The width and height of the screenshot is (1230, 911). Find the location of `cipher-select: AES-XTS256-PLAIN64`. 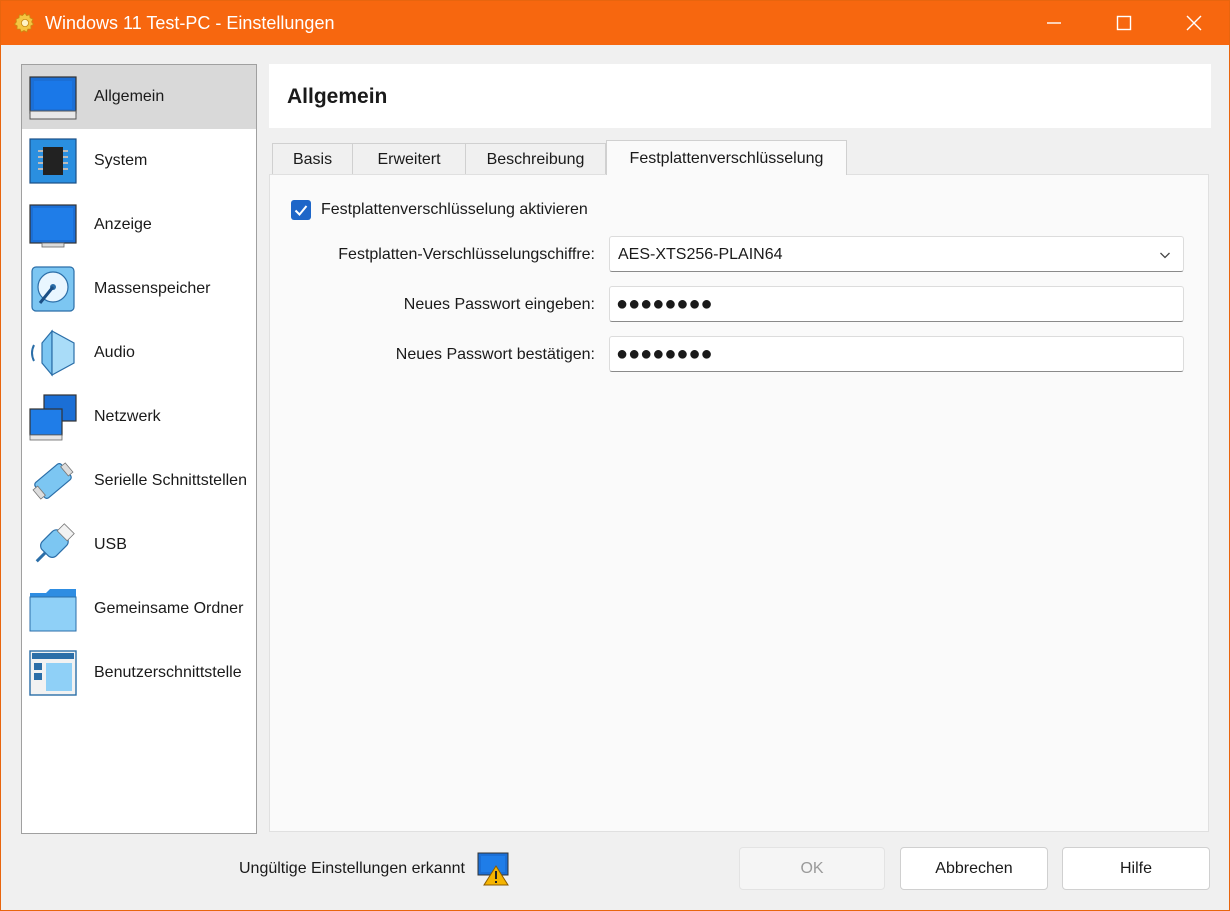

cipher-select: AES-XTS256-PLAIN64 is located at coordinates (896, 254).